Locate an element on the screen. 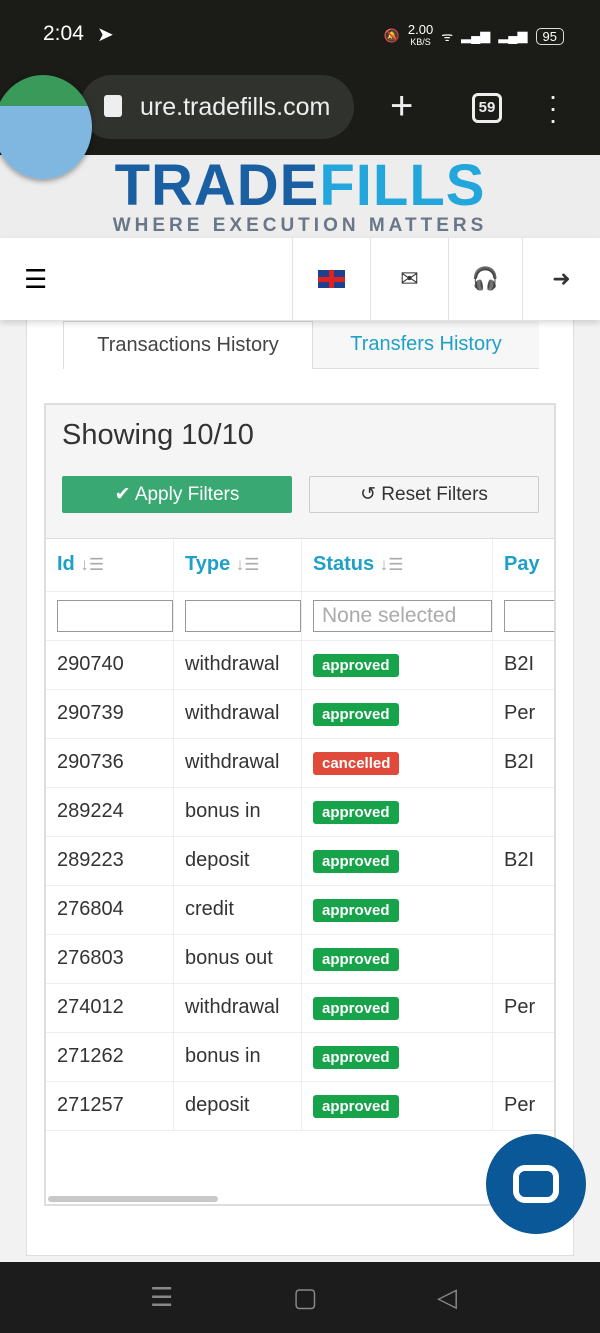  cell-type: credit is located at coordinates (237, 910).